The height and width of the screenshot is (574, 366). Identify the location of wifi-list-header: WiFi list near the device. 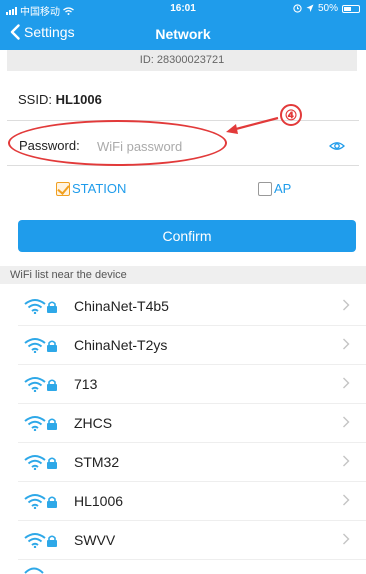
(183, 275).